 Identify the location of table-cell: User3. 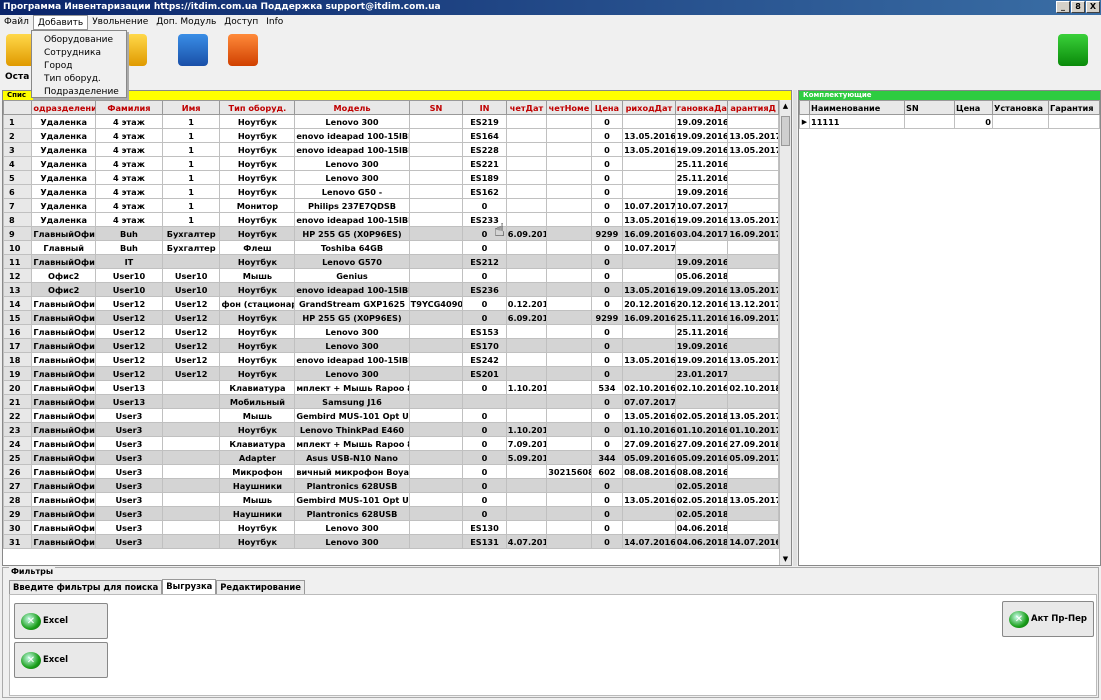
(129, 485).